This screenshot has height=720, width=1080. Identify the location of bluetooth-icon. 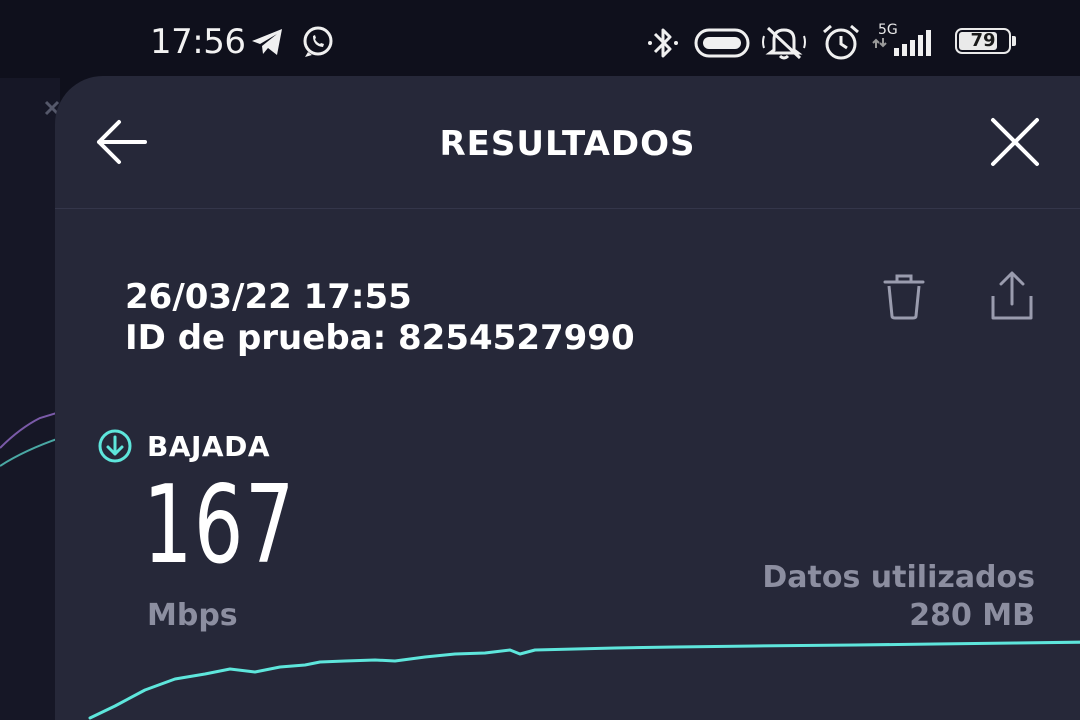
(663, 43).